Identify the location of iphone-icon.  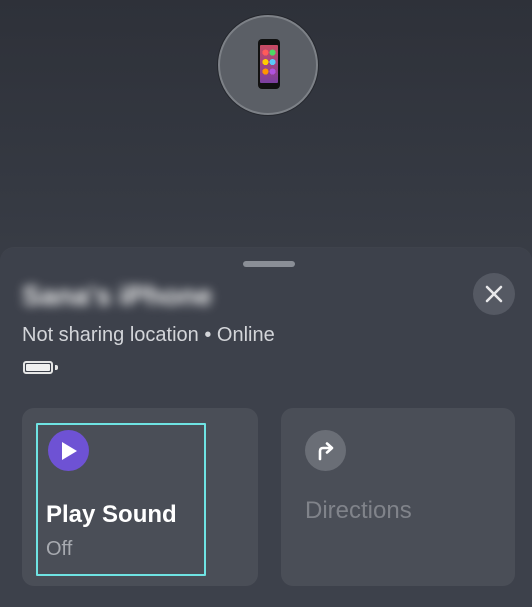
(269, 64).